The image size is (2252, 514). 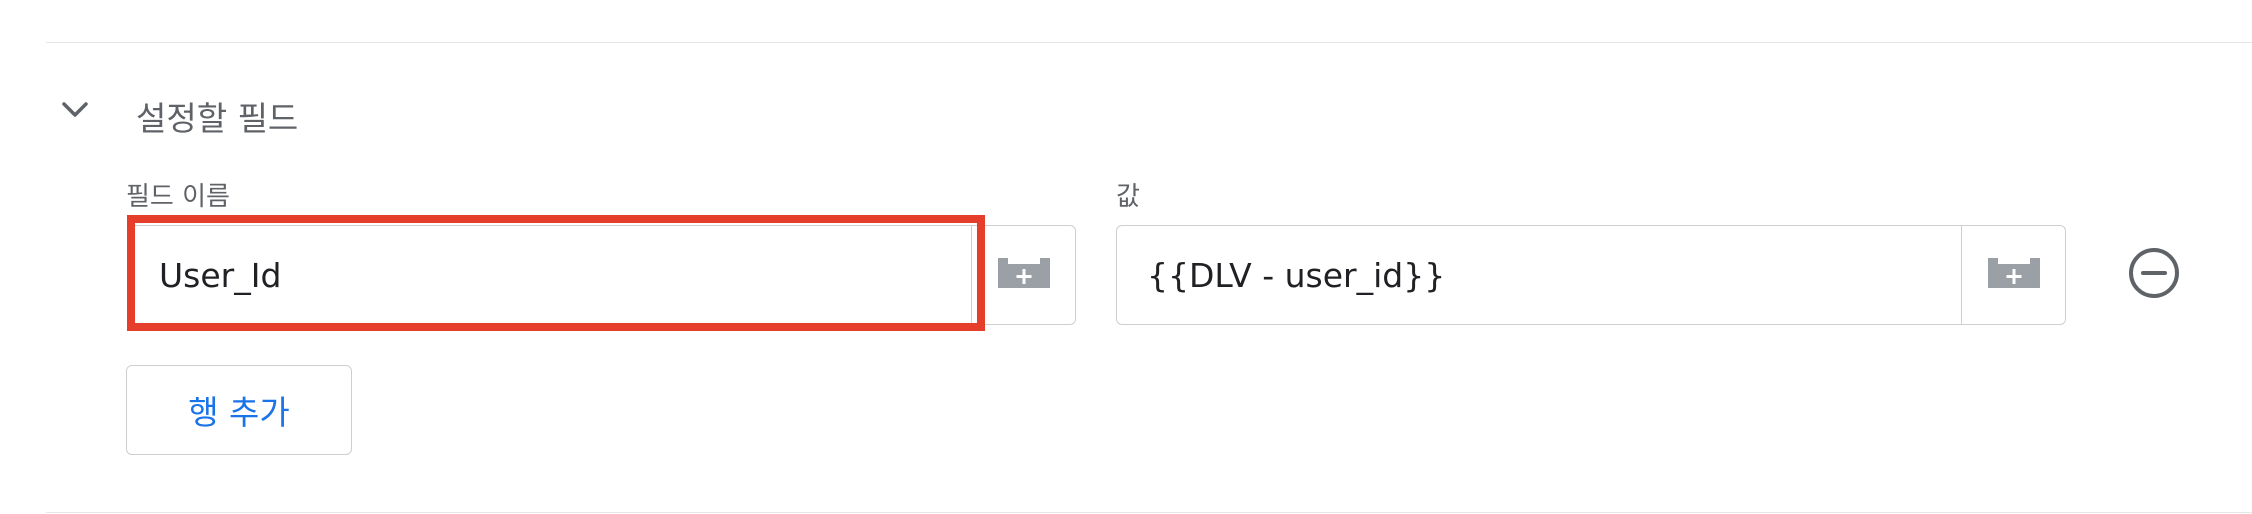 I want to click on chevron-down-icon, so click(x=75, y=110).